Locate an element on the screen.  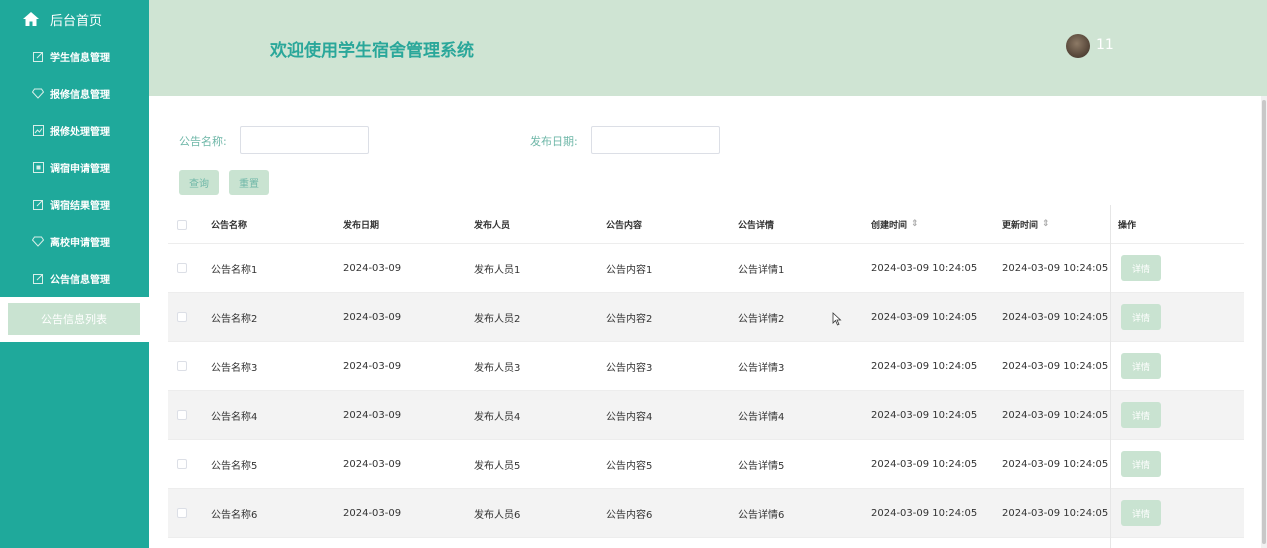
table-cell-publisher: 发布人员1 is located at coordinates (497, 270).